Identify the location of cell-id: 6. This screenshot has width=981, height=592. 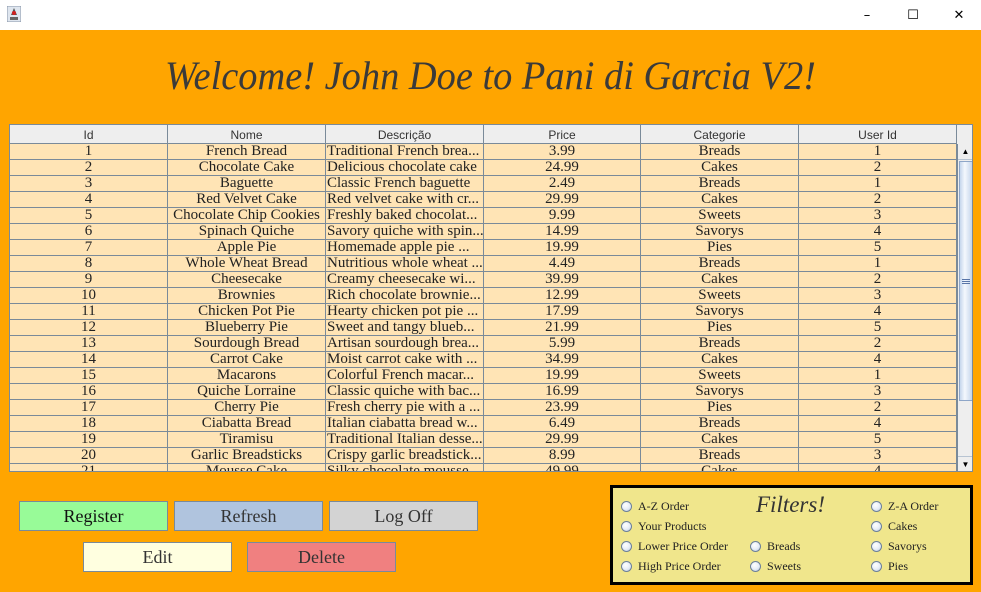
(89, 231).